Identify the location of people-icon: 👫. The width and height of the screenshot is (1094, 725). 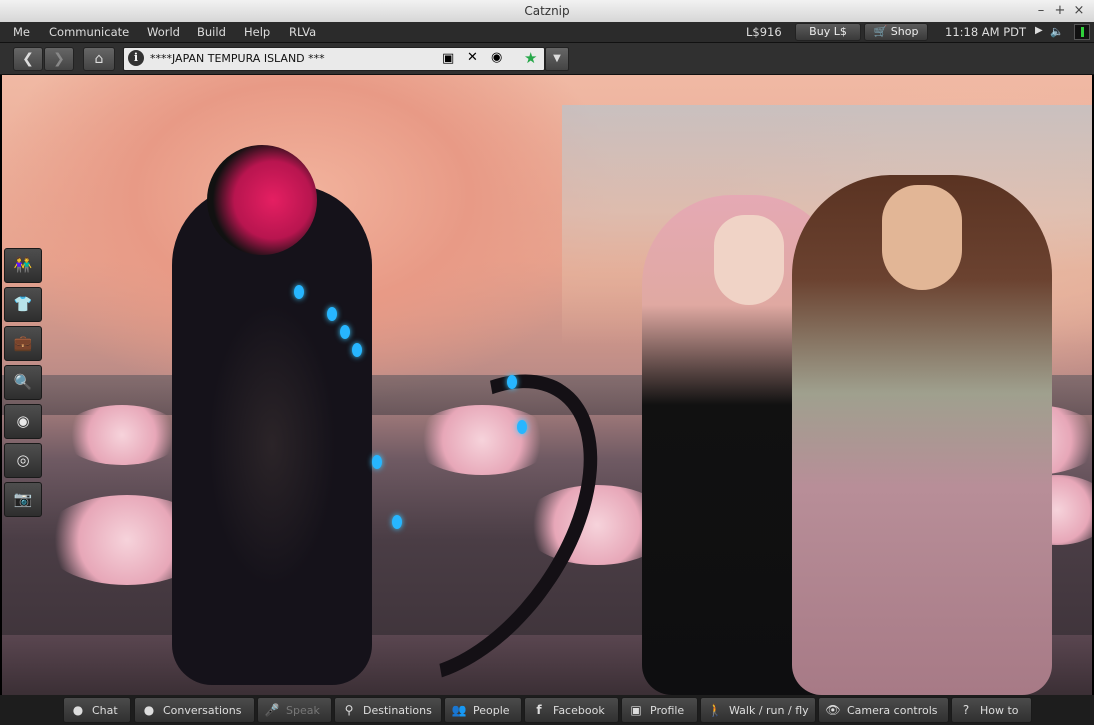
(23, 265).